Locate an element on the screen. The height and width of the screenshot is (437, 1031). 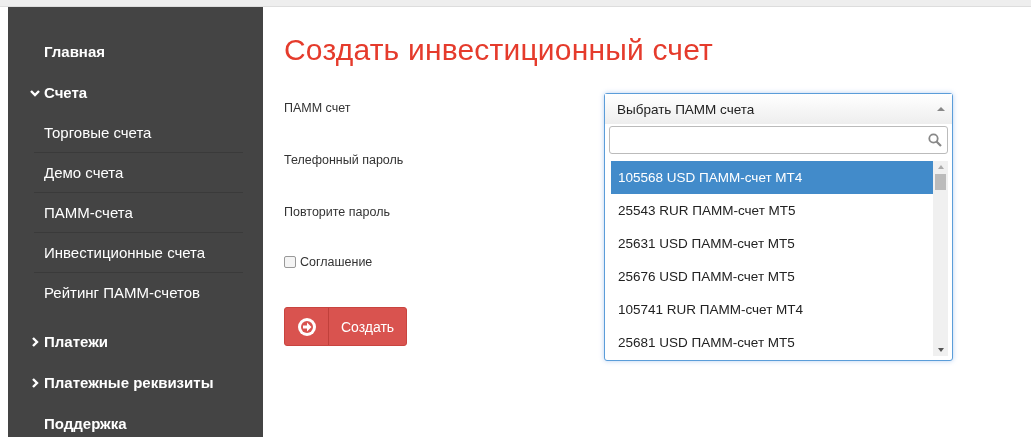
sidebar-item: Счета is located at coordinates (135, 92).